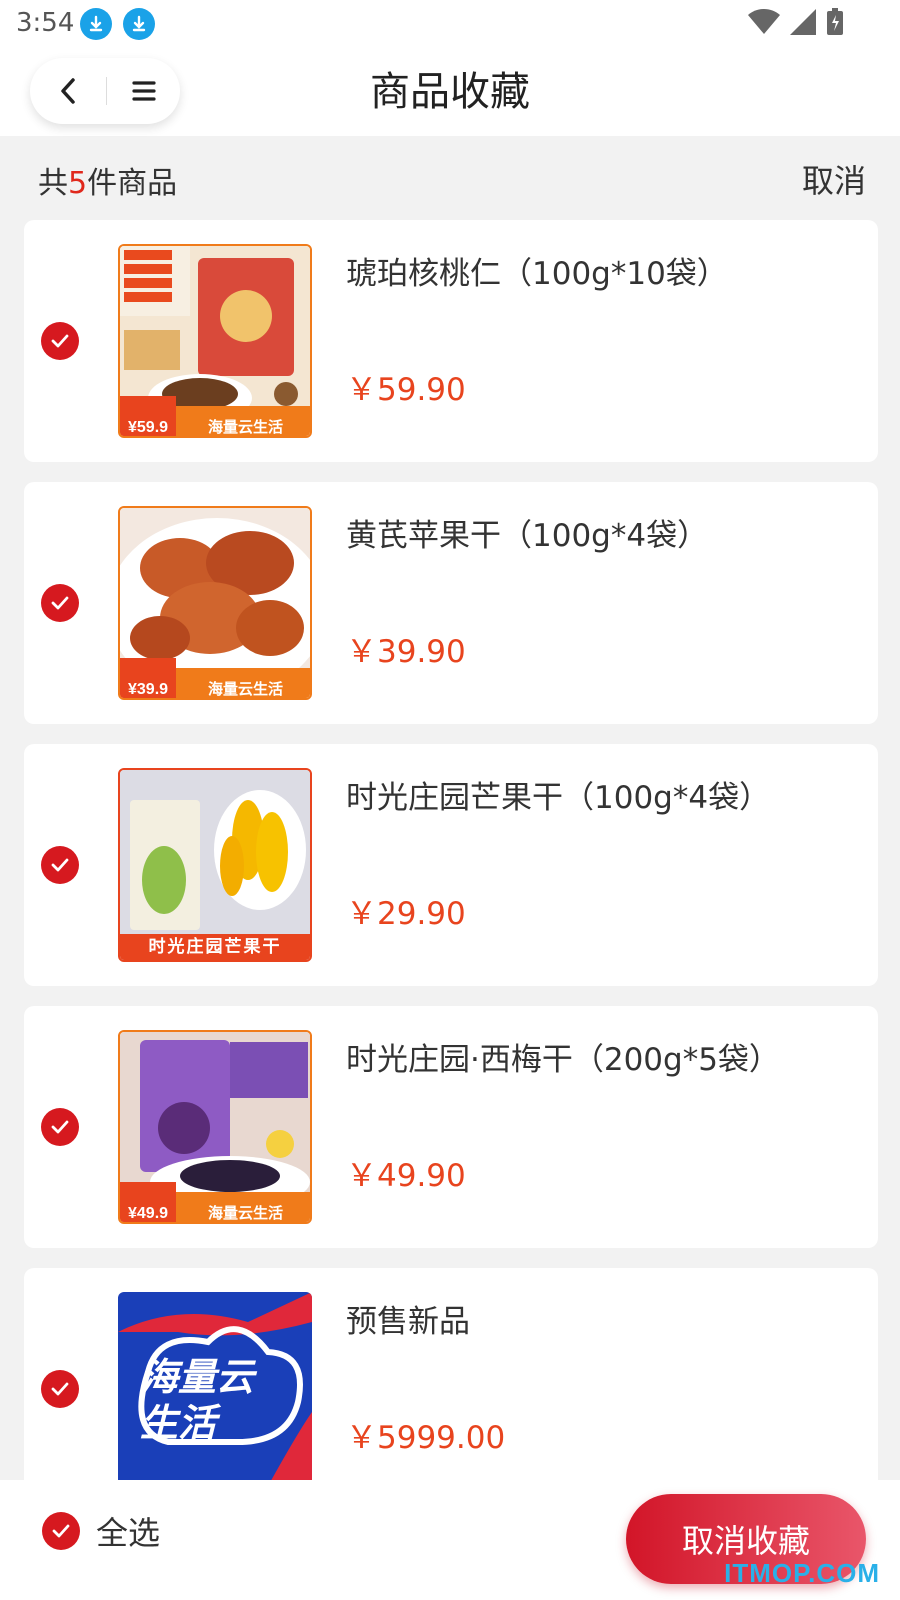 The image size is (900, 1600). Describe the element at coordinates (803, 22) in the screenshot. I see `signal-icon` at that location.